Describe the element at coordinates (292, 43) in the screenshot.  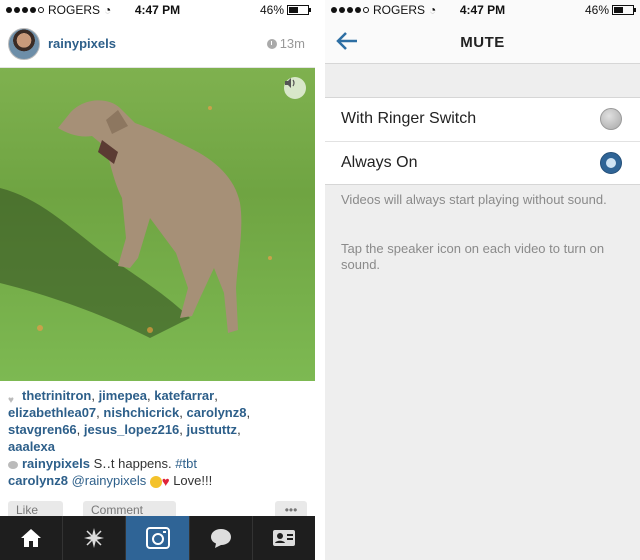
I see `post-age-label: 13m` at that location.